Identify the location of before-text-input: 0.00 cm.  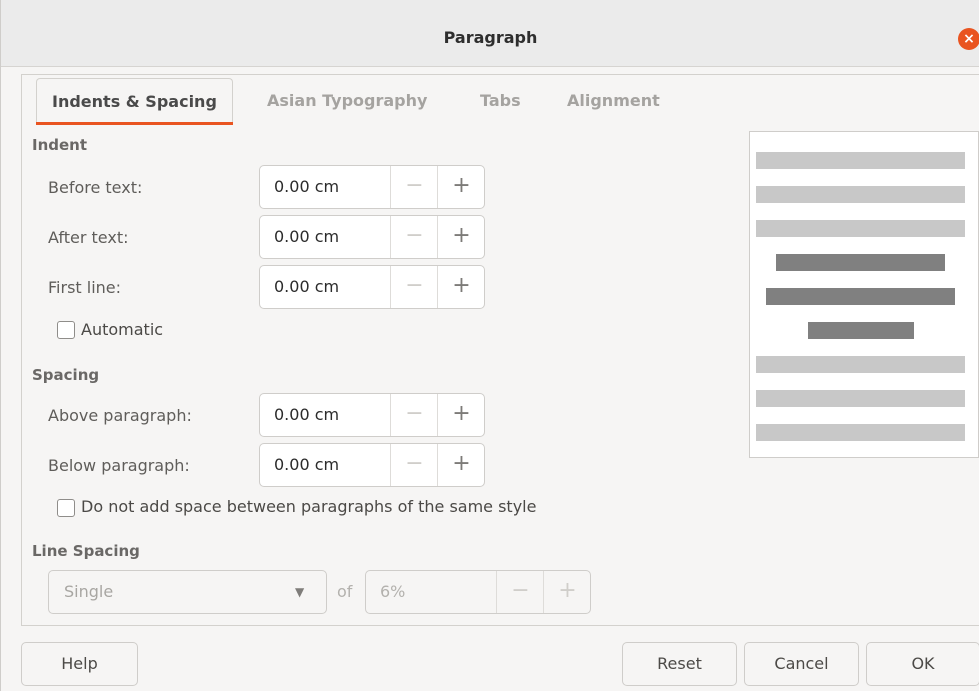
(306, 187).